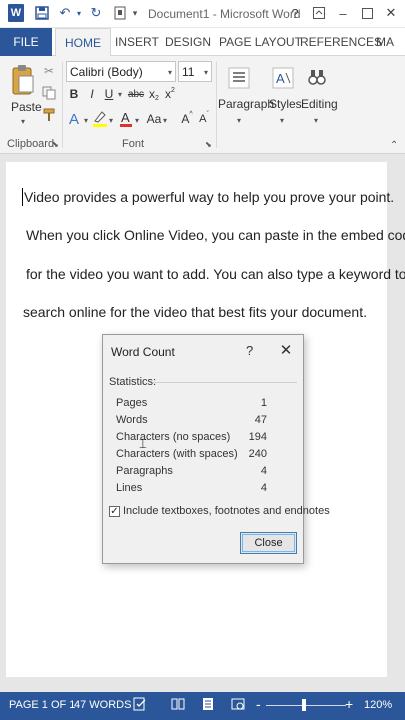 This screenshot has height=720, width=405. Describe the element at coordinates (258, 704) in the screenshot. I see `zoom-out-button: -` at that location.